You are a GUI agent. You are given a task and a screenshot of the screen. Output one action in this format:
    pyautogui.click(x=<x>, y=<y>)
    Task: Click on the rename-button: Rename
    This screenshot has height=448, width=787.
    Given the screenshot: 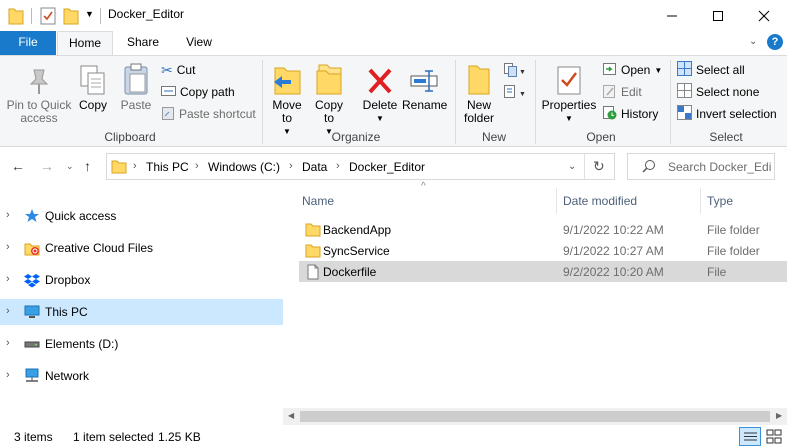 What is the action you would take?
    pyautogui.click(x=424, y=86)
    